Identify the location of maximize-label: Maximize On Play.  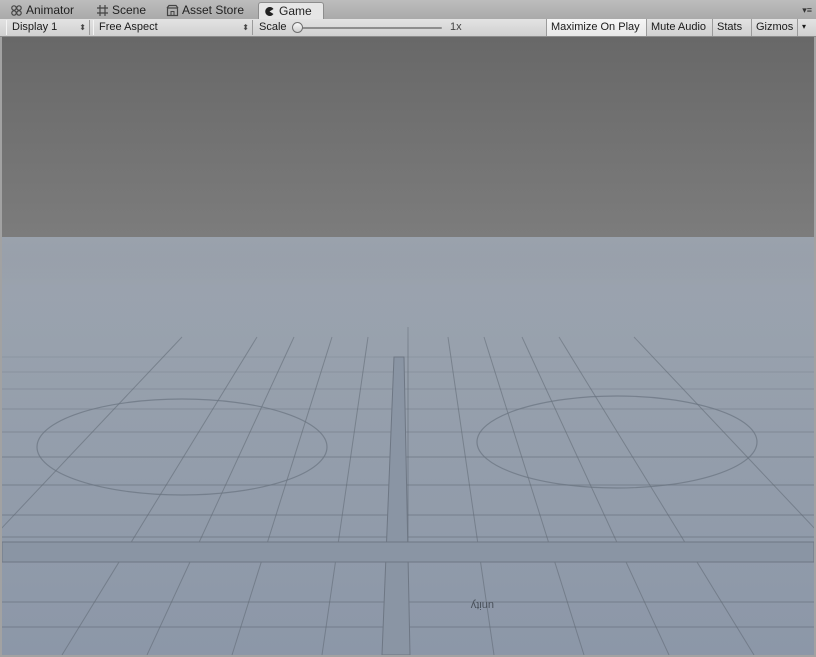
(595, 27).